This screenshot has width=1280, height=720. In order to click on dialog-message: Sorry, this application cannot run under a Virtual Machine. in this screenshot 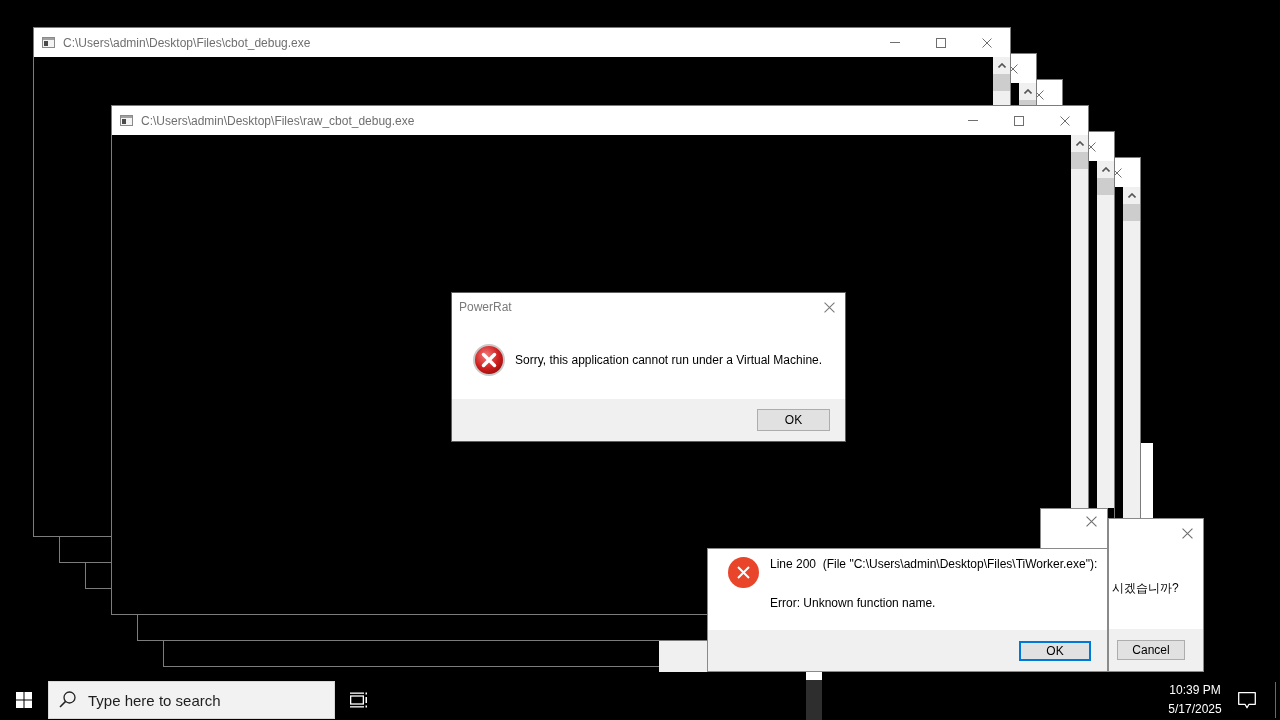, I will do `click(669, 360)`.